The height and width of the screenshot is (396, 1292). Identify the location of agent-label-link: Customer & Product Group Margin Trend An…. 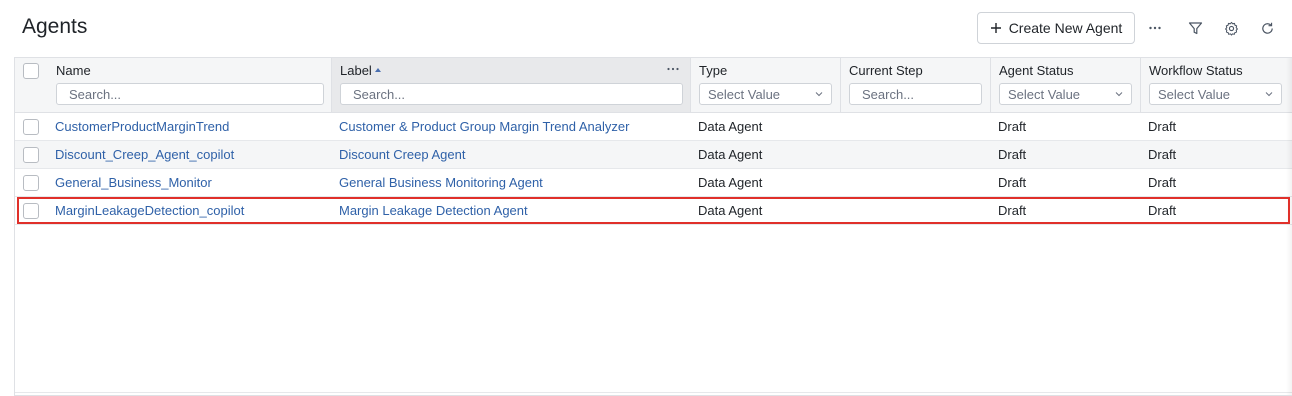
(484, 127).